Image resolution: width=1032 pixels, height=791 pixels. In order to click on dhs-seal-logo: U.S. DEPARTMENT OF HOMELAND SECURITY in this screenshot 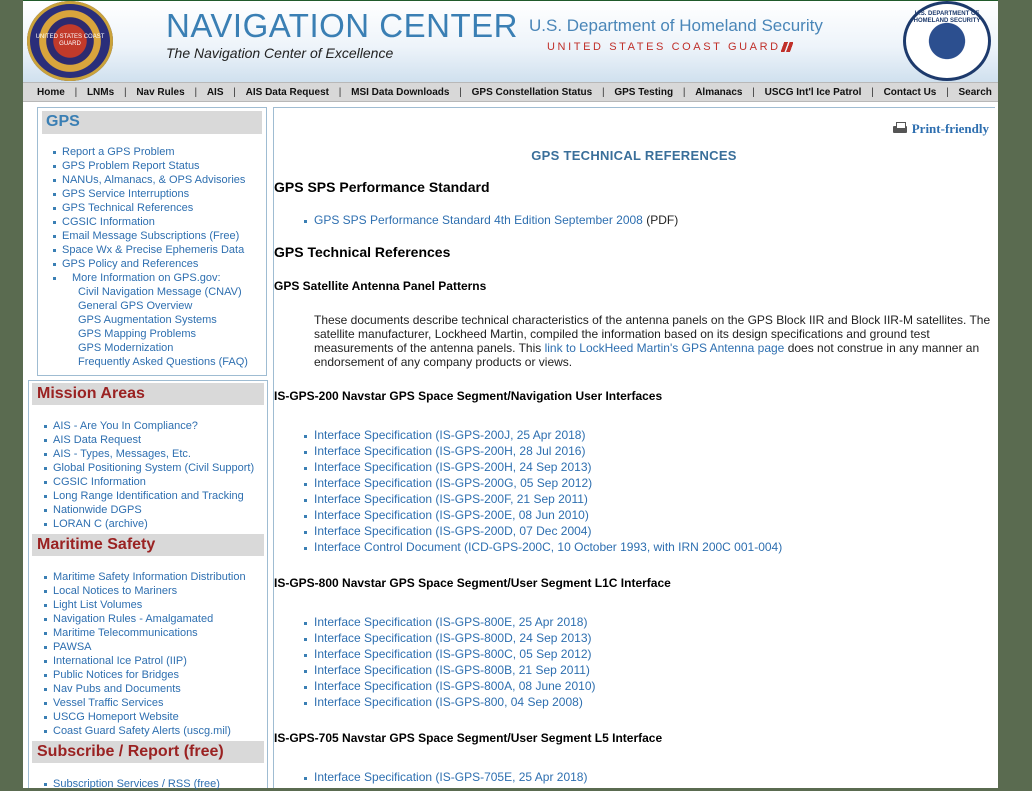, I will do `click(947, 41)`.